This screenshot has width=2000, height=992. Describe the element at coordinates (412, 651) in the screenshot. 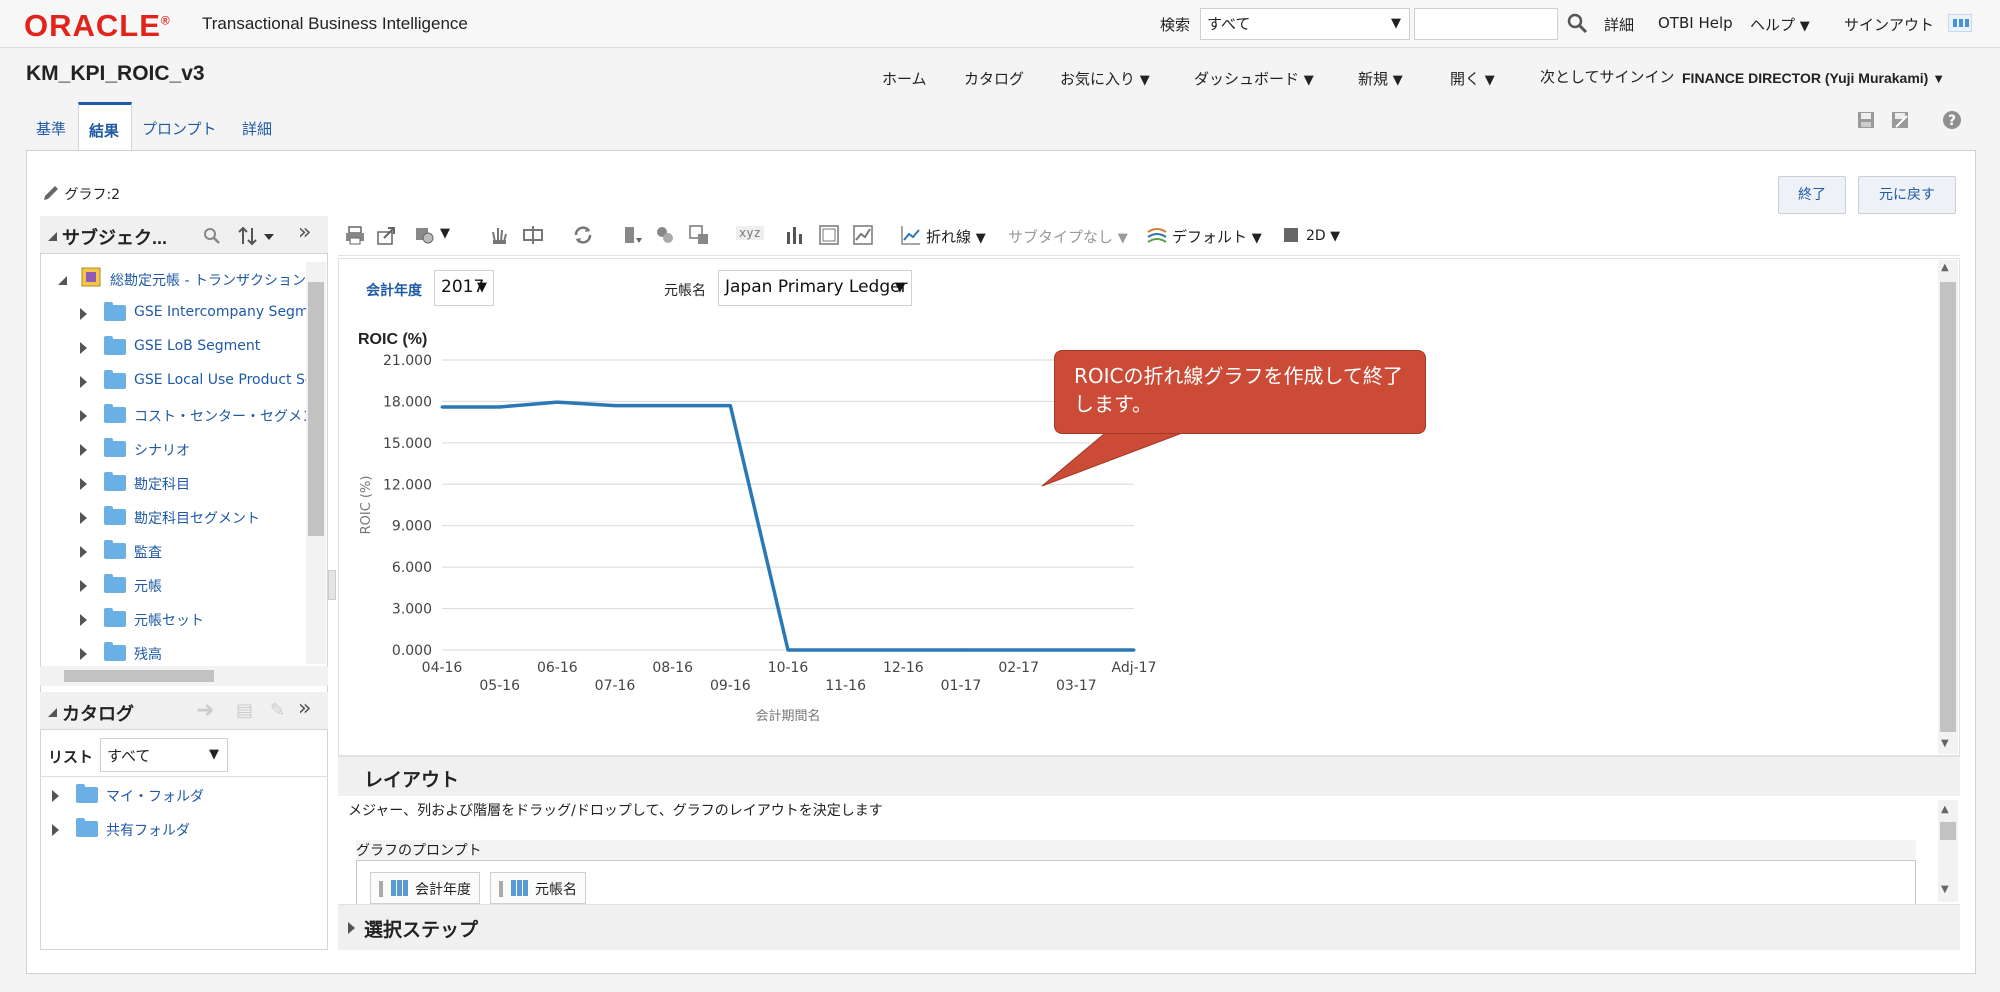

I see `y-tick-label: 0.000` at that location.